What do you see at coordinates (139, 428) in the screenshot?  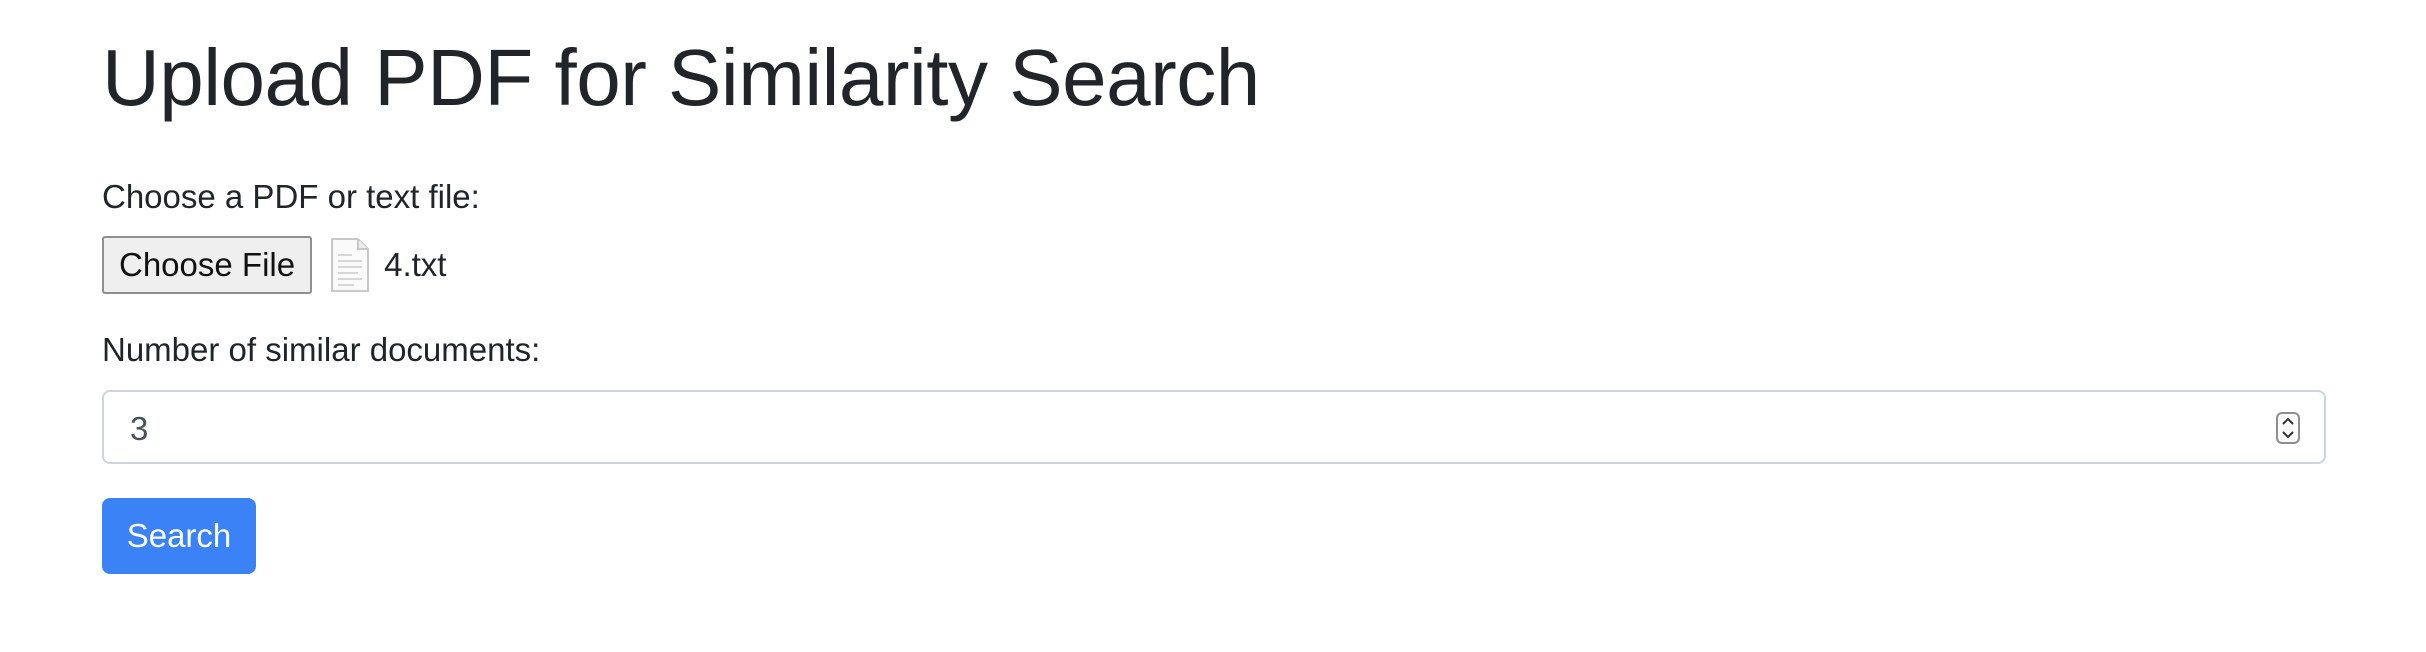 I see `document-count-value: 3` at bounding box center [139, 428].